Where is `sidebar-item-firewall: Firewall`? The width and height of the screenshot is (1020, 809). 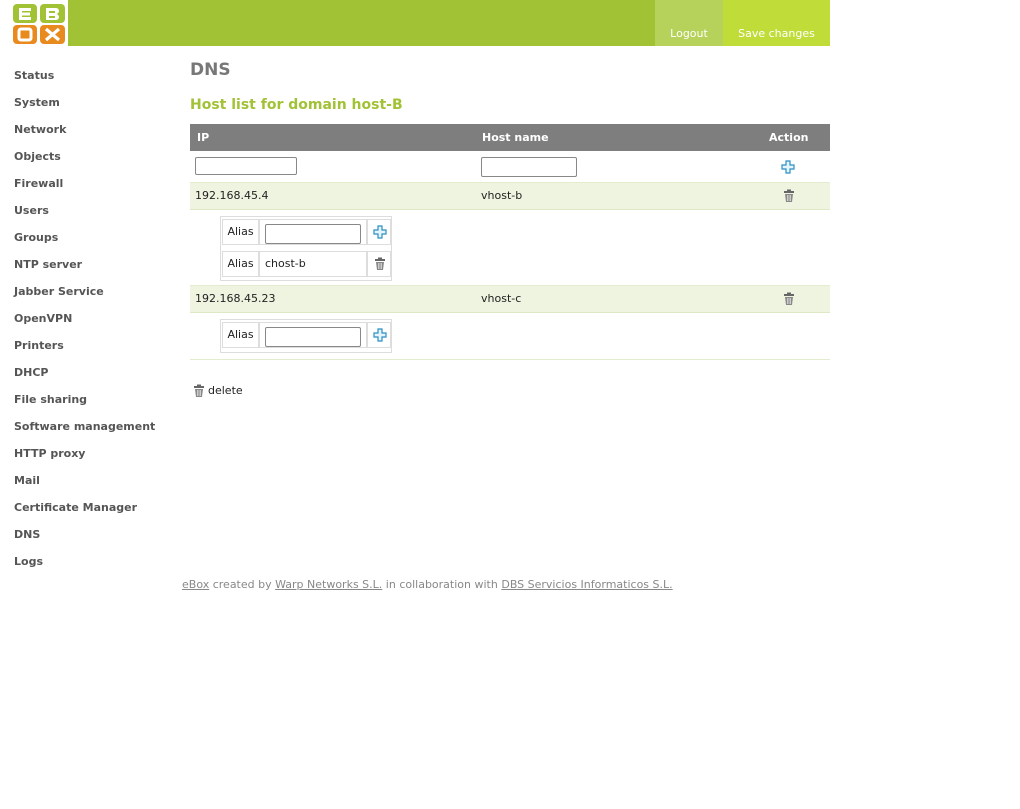 sidebar-item-firewall: Firewall is located at coordinates (84, 183).